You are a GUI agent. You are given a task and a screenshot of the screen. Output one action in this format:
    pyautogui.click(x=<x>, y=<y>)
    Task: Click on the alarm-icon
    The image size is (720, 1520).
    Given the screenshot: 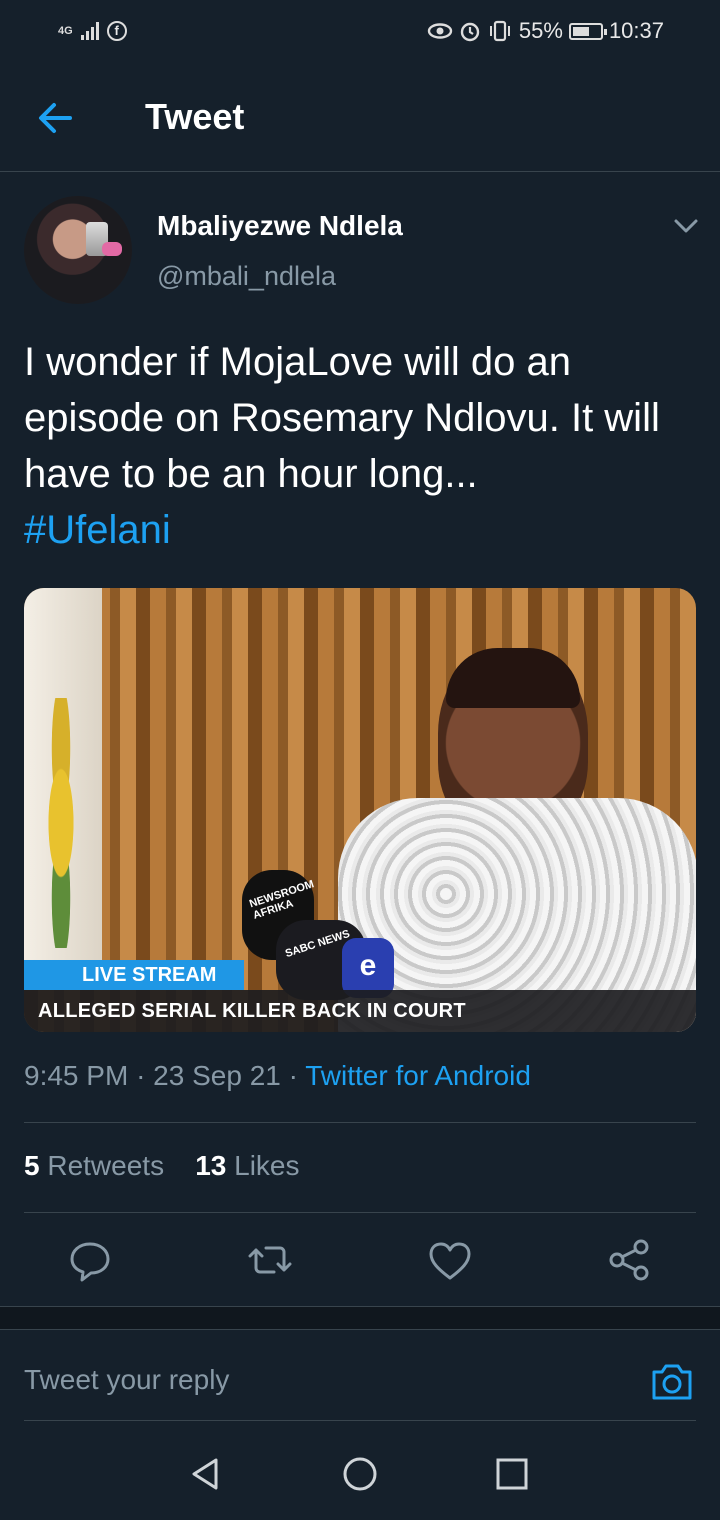 What is the action you would take?
    pyautogui.click(x=470, y=32)
    